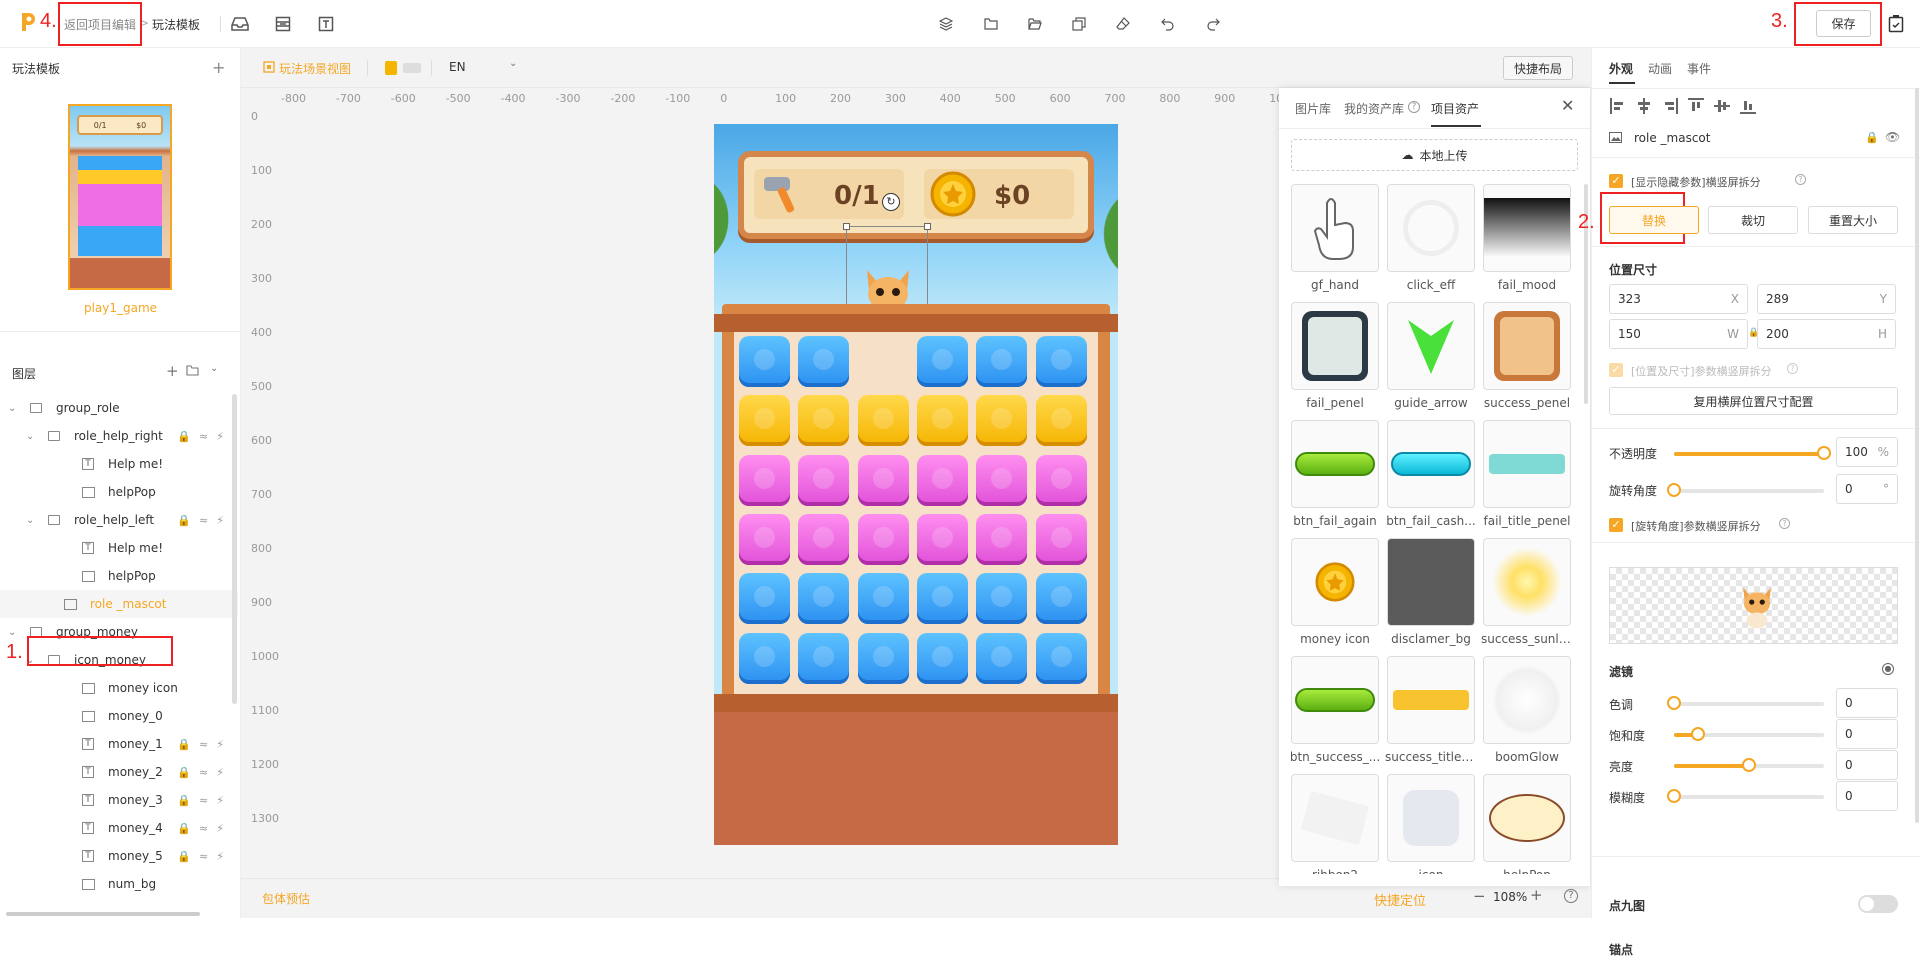  I want to click on filter-hue-field: 0, so click(1867, 703).